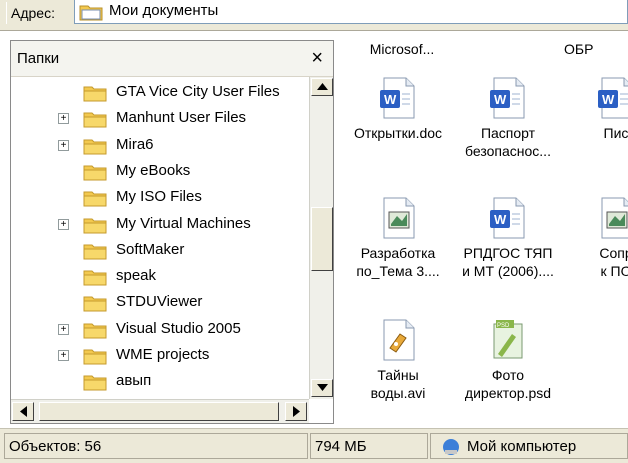 The height and width of the screenshot is (463, 628). I want to click on file-item: PSD Фото директор.psd, so click(508, 360).